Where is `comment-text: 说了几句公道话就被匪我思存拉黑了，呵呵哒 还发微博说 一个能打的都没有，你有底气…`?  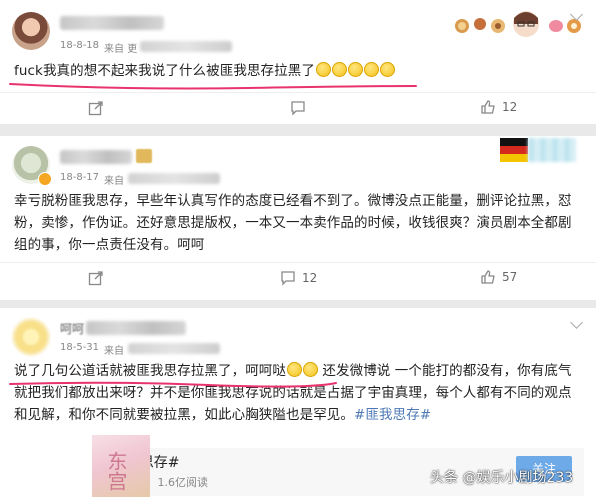 comment-text: 说了几句公道话就被匪我思存拉黑了，呵呵哒 还发微博说 一个能打的都没有，你有底气… is located at coordinates (293, 392).